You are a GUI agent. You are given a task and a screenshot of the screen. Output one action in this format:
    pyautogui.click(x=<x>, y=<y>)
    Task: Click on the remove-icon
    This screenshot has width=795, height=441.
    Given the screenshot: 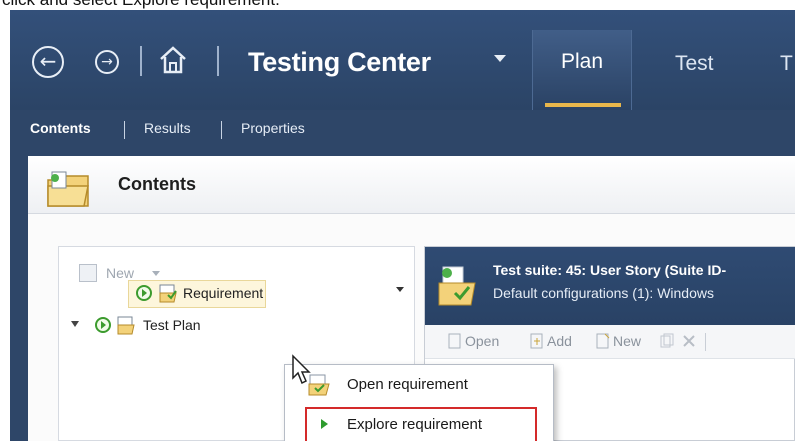 What is the action you would take?
    pyautogui.click(x=689, y=341)
    